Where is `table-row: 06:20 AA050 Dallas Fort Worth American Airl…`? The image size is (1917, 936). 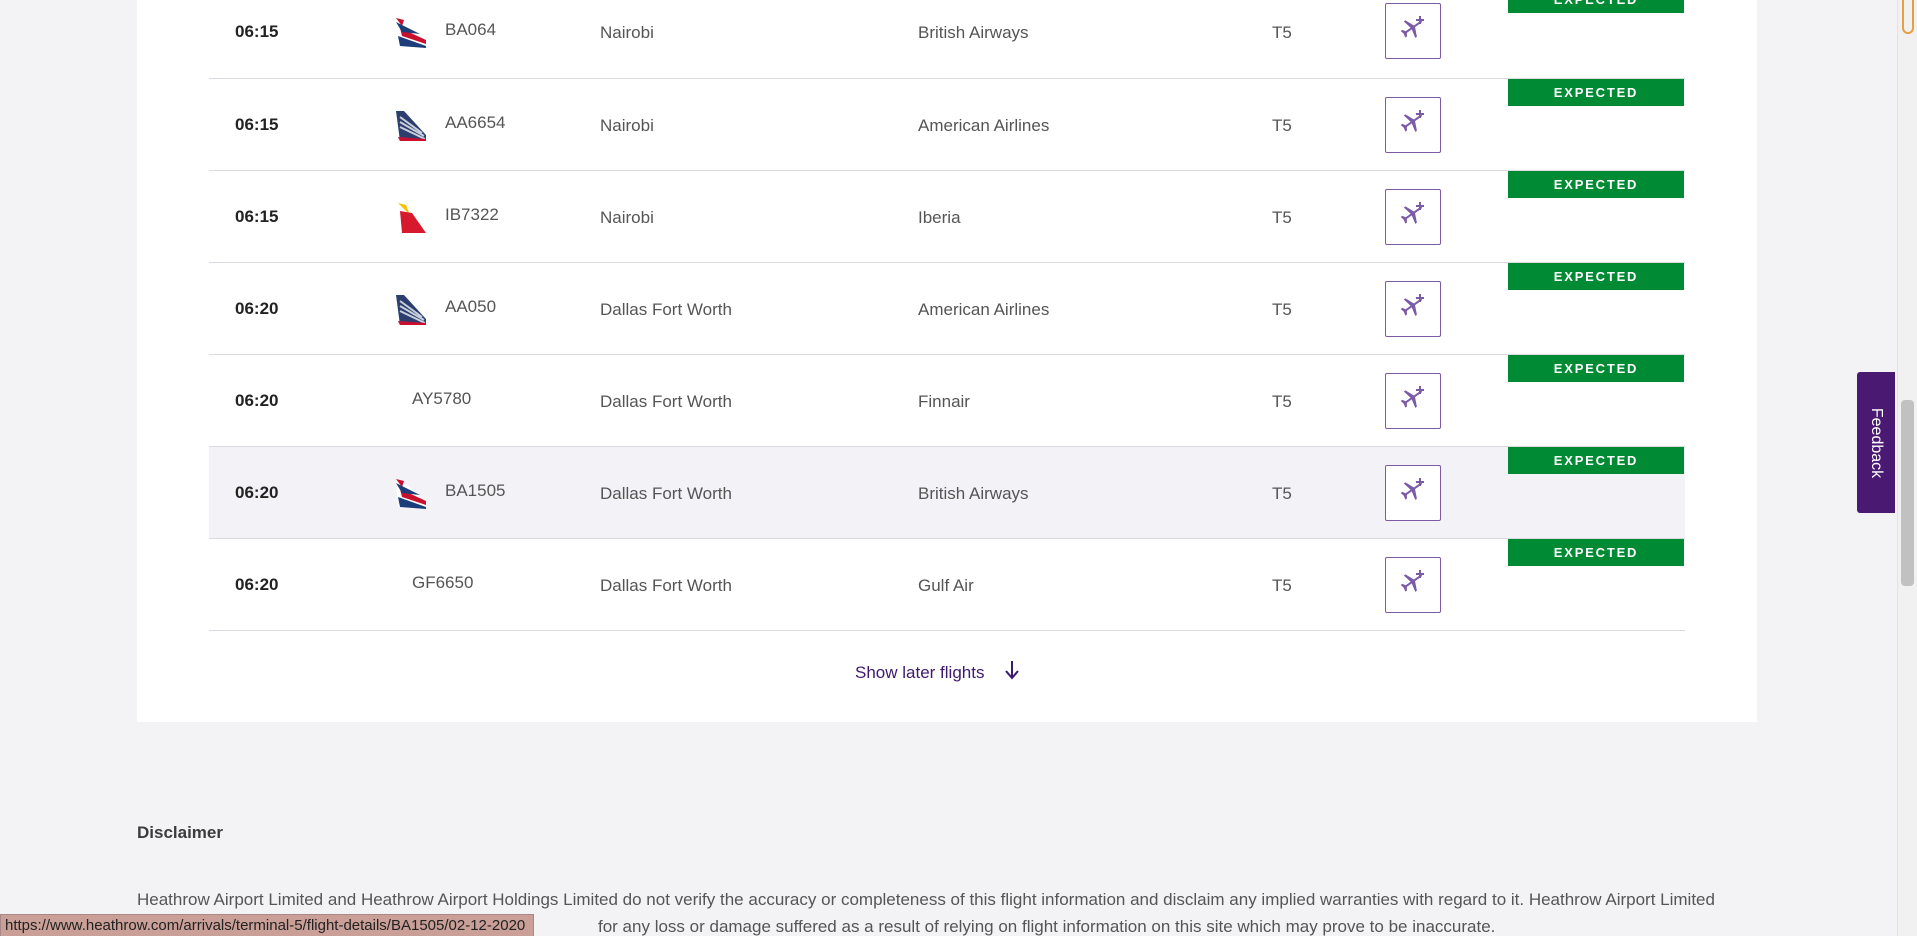
table-row: 06:20 AA050 Dallas Fort Worth American Airl… is located at coordinates (947, 309).